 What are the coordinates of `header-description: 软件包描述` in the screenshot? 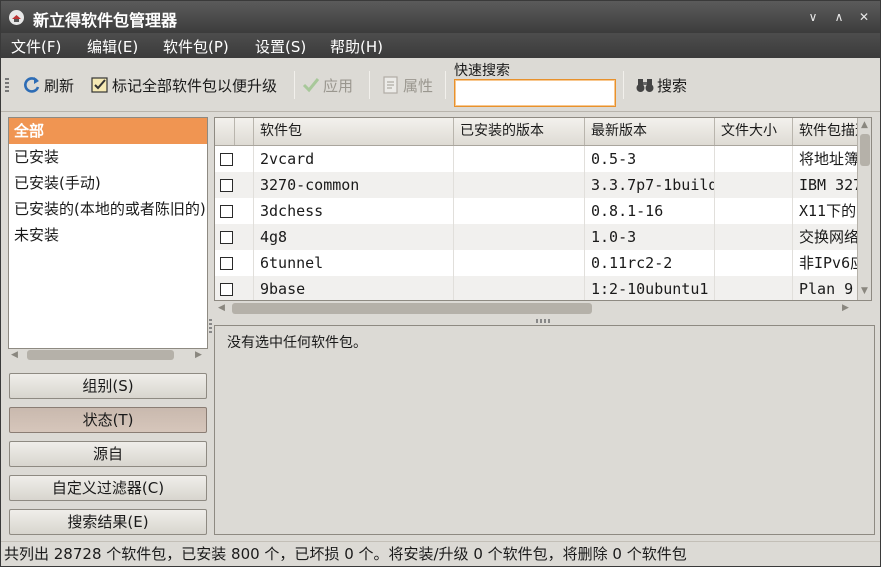 It's located at (825, 131).